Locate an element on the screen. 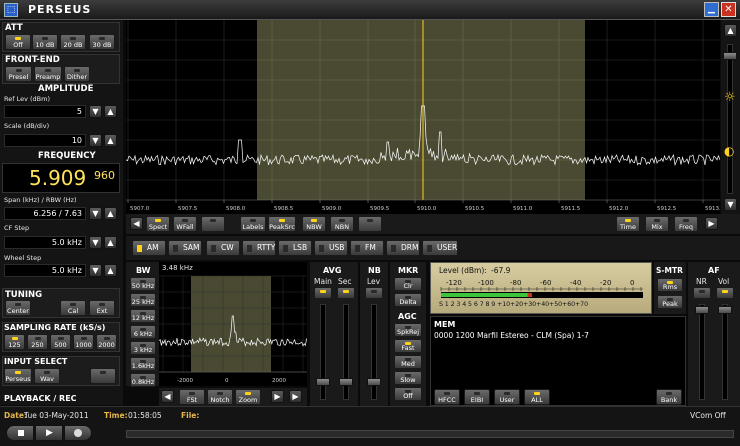 This screenshot has height=446, width=740. mkr-delta-button: Delta is located at coordinates (408, 300).